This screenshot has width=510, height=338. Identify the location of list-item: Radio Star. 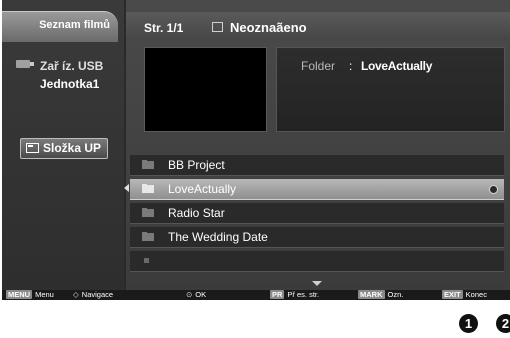
(317, 213).